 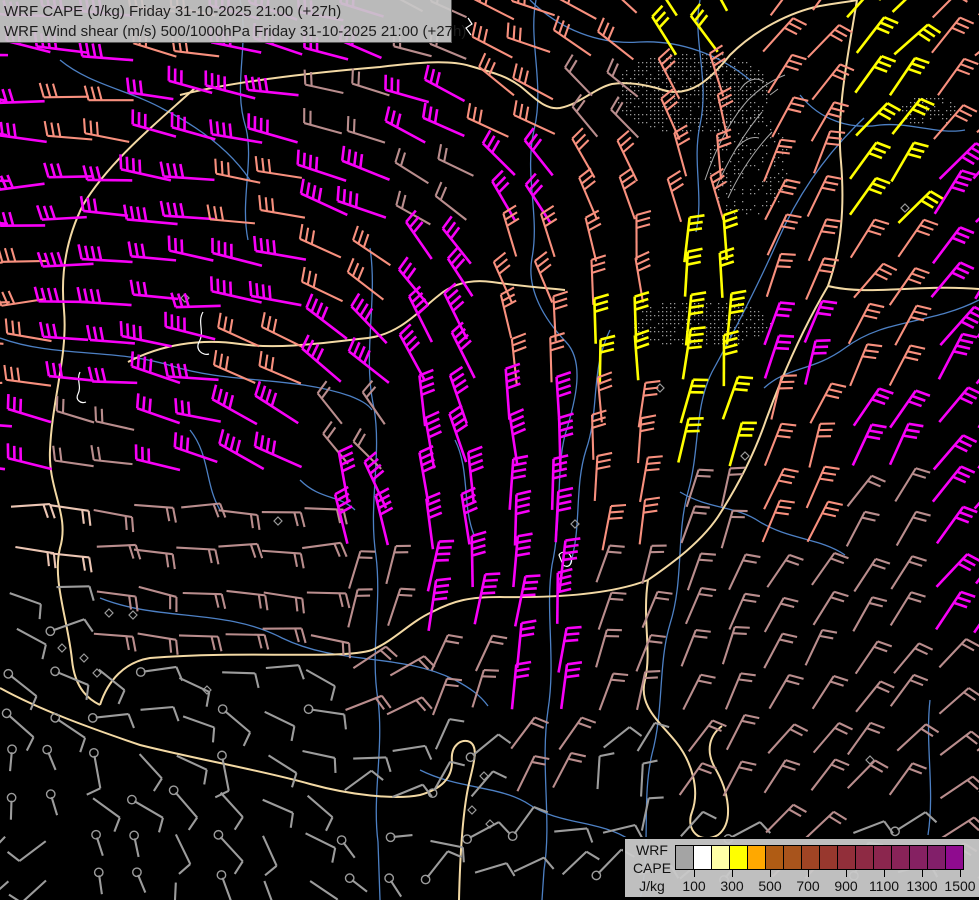 What do you see at coordinates (774, 857) in the screenshot?
I see `legend-color-box` at bounding box center [774, 857].